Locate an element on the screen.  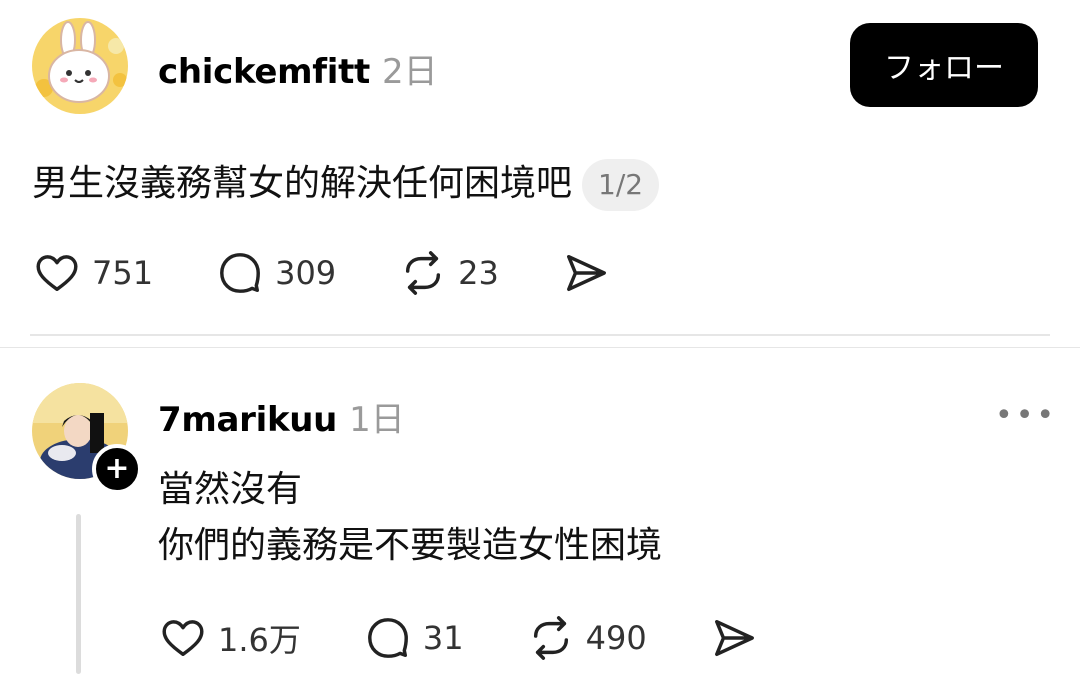
post-divider is located at coordinates (540, 335).